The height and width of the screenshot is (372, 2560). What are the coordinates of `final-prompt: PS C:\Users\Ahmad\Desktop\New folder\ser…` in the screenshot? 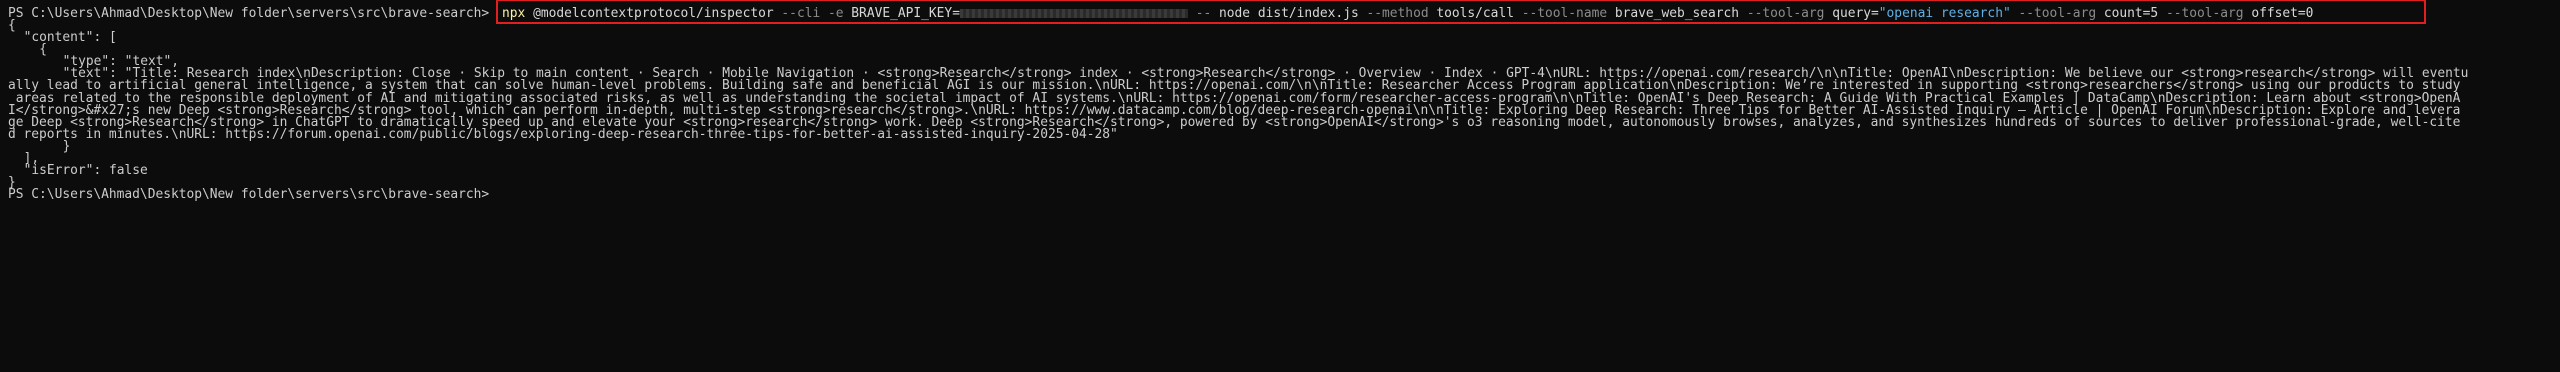 It's located at (1238, 194).